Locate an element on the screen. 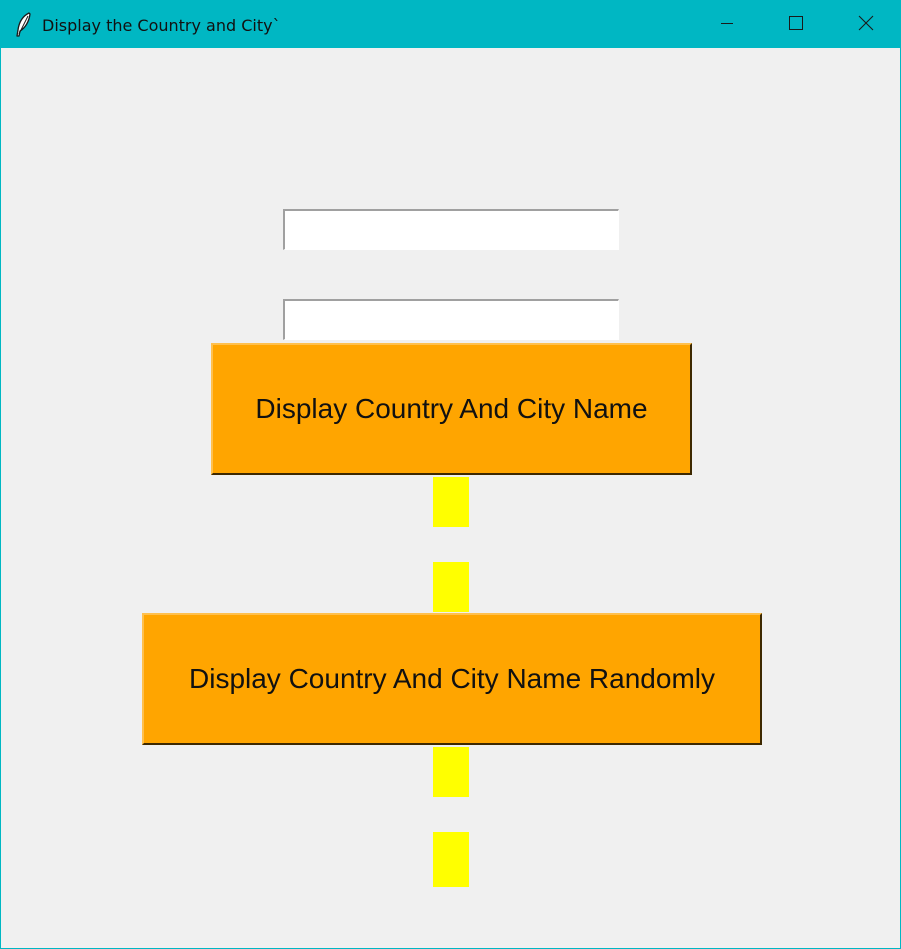 The width and height of the screenshot is (901, 949). title-bar: Display the Country and City` is located at coordinates (450, 24).